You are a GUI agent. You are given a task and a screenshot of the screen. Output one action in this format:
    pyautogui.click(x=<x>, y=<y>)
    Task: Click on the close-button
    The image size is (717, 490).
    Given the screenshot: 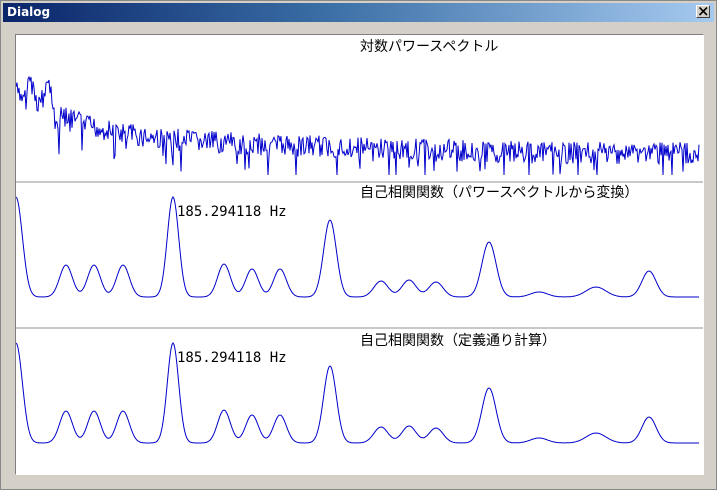 What is the action you would take?
    pyautogui.click(x=703, y=11)
    